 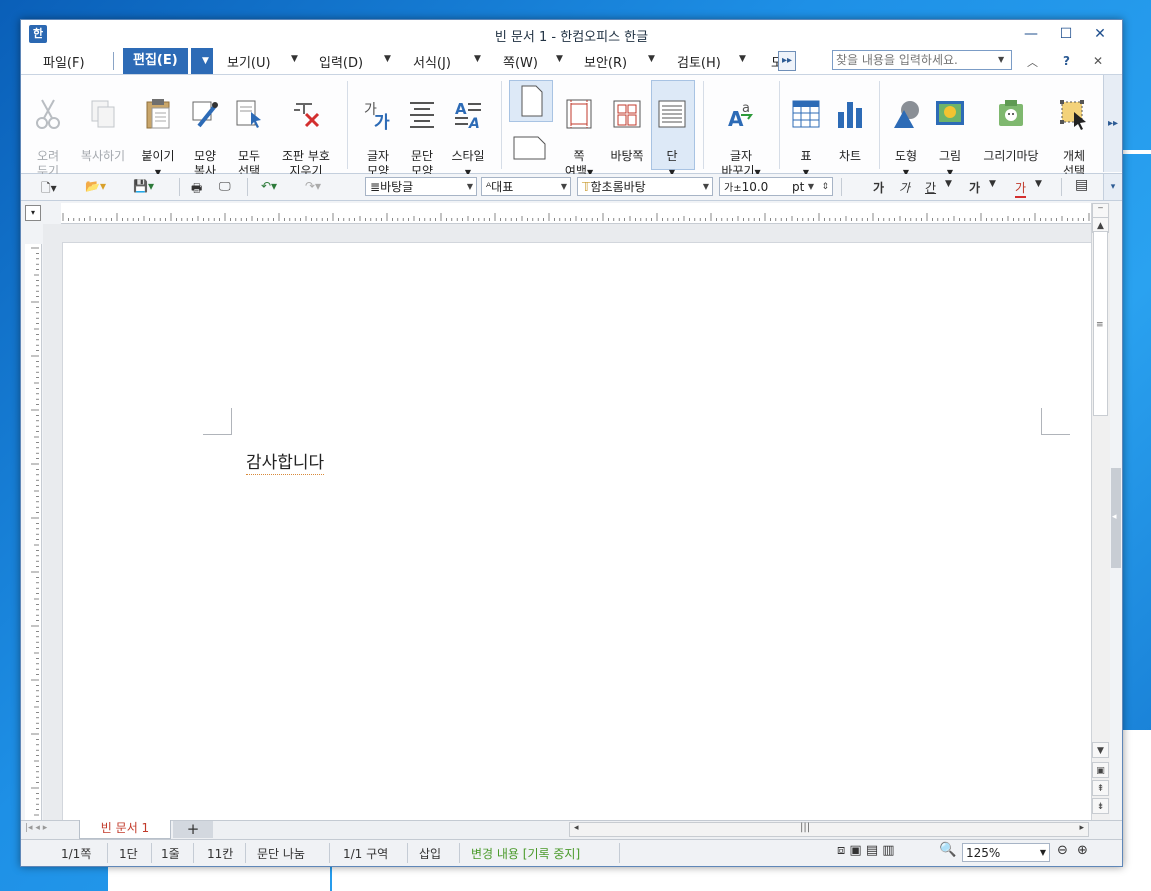 I want to click on menu-page-dropdown: ▼, so click(x=559, y=59).